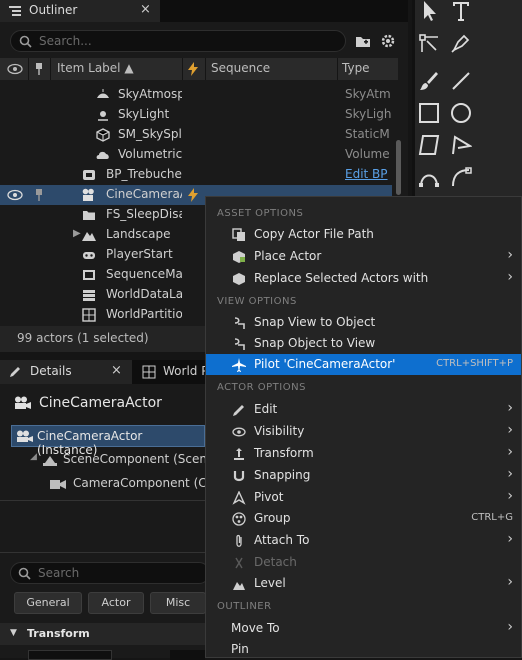 This screenshot has width=522, height=660. What do you see at coordinates (363, 431) in the screenshot?
I see `visibility-item: Visibility ›` at bounding box center [363, 431].